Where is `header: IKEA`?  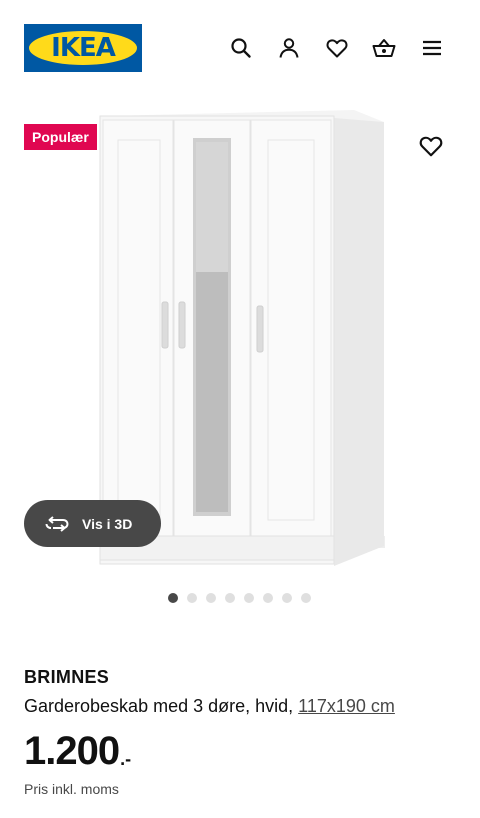
header: IKEA is located at coordinates (240, 48).